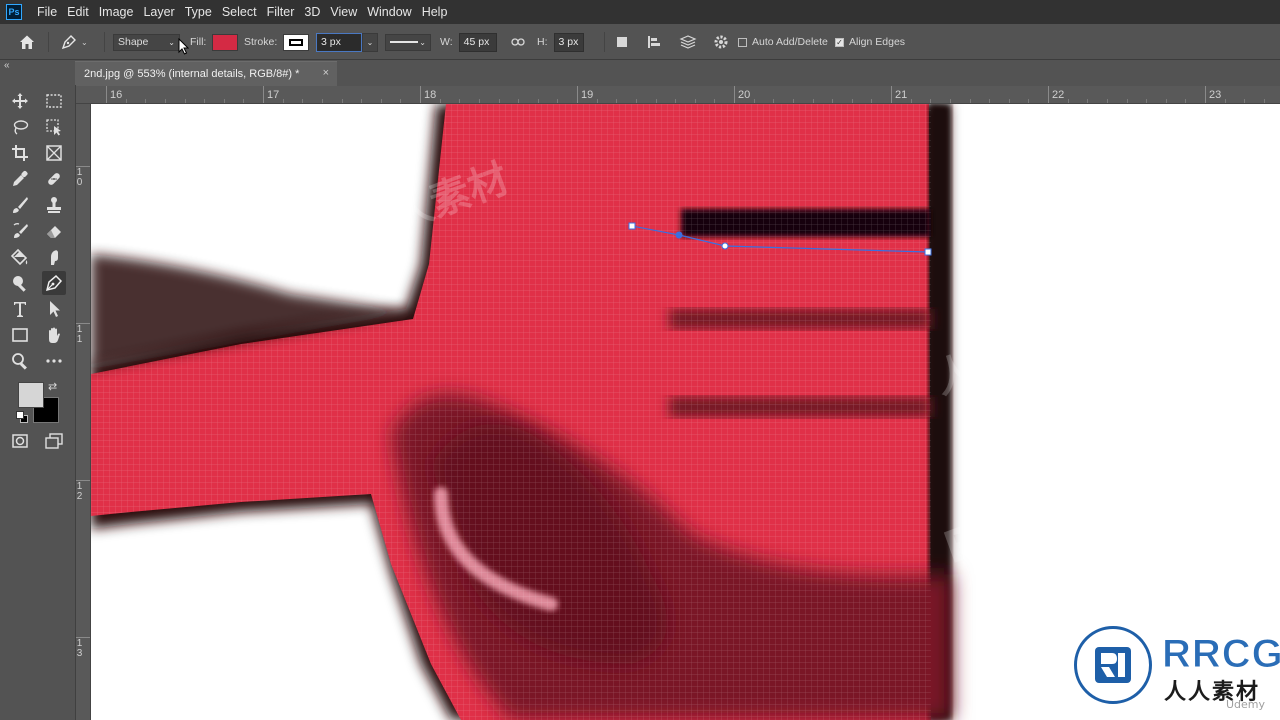  Describe the element at coordinates (518, 42) in the screenshot. I see `link-dimensions-icon` at that location.